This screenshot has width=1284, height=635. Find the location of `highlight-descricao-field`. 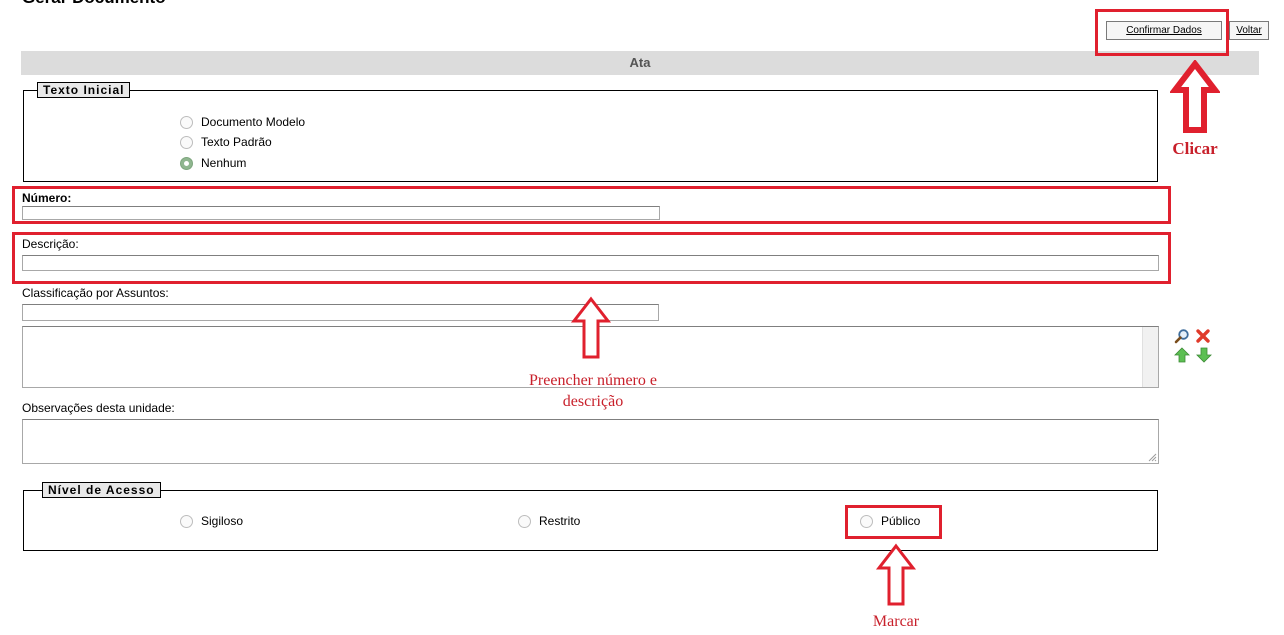

highlight-descricao-field is located at coordinates (591, 258).